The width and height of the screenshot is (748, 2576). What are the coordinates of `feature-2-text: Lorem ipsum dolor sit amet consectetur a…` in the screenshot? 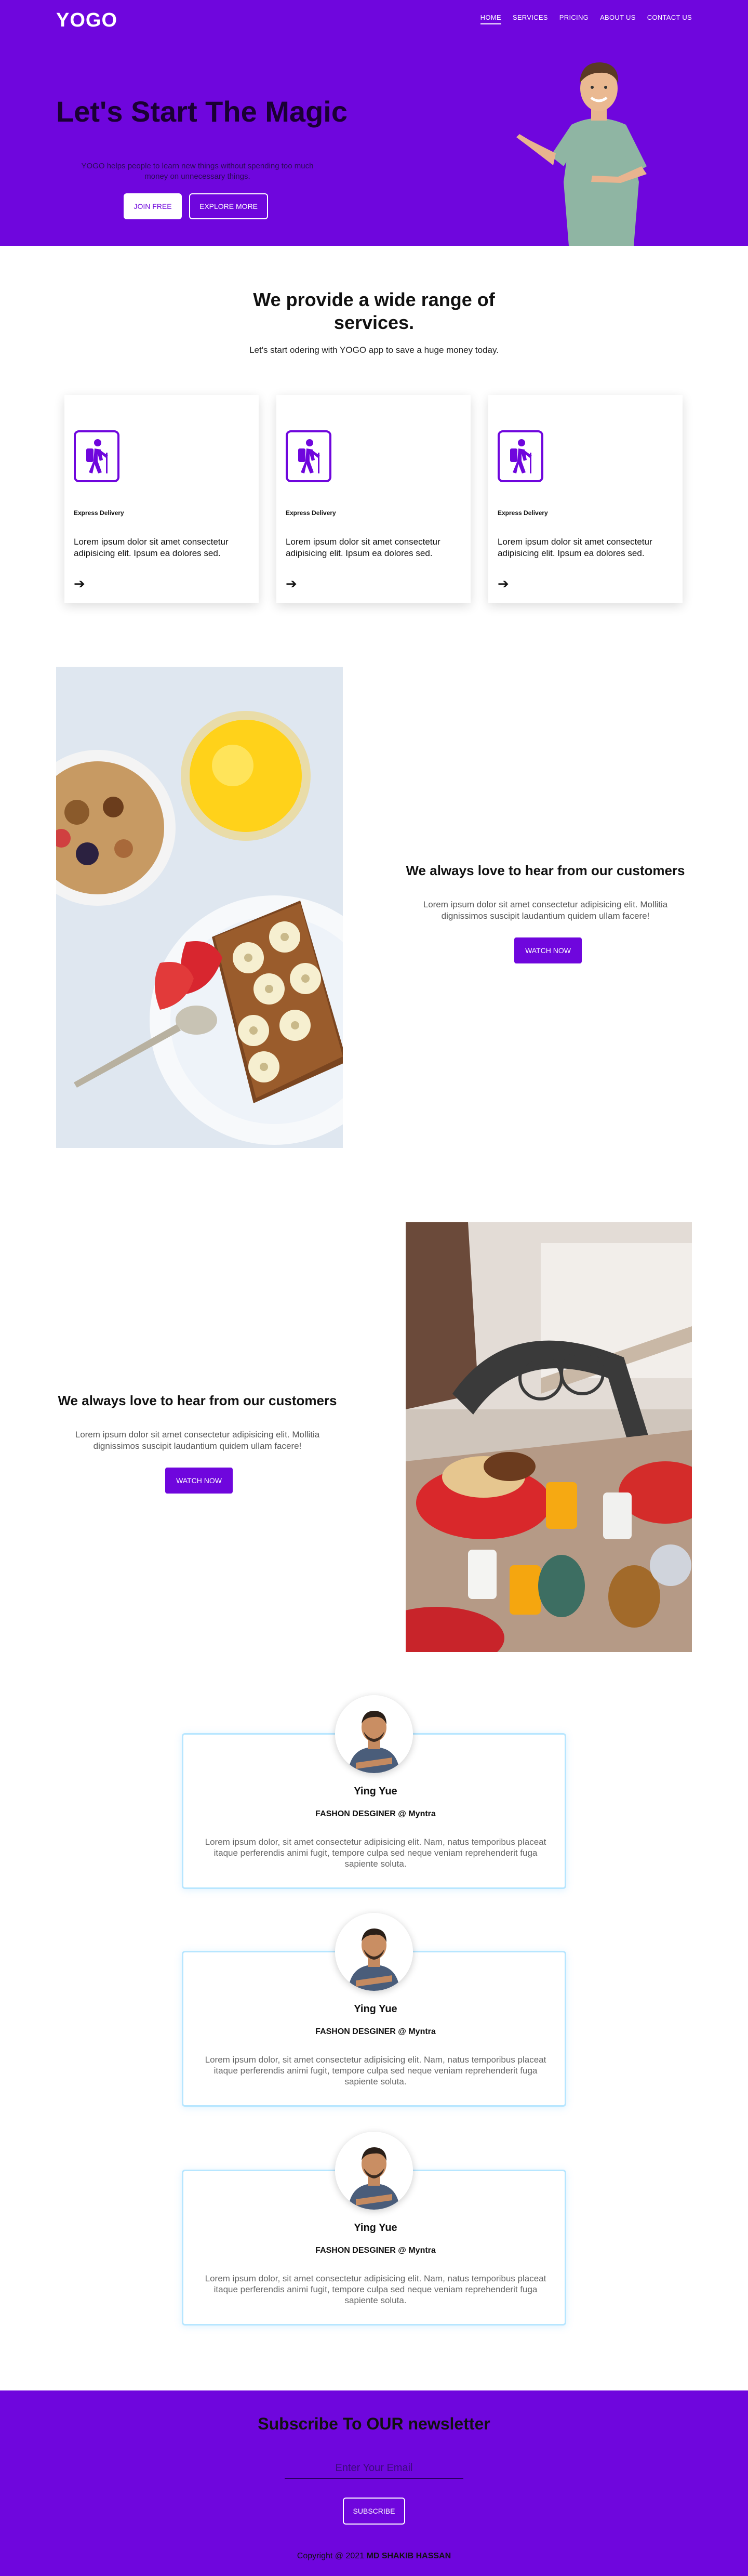 It's located at (197, 1440).